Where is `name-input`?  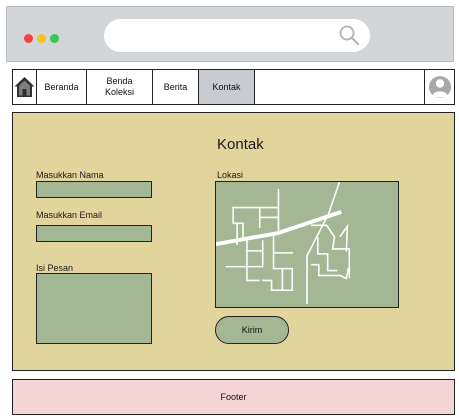 name-input is located at coordinates (94, 189).